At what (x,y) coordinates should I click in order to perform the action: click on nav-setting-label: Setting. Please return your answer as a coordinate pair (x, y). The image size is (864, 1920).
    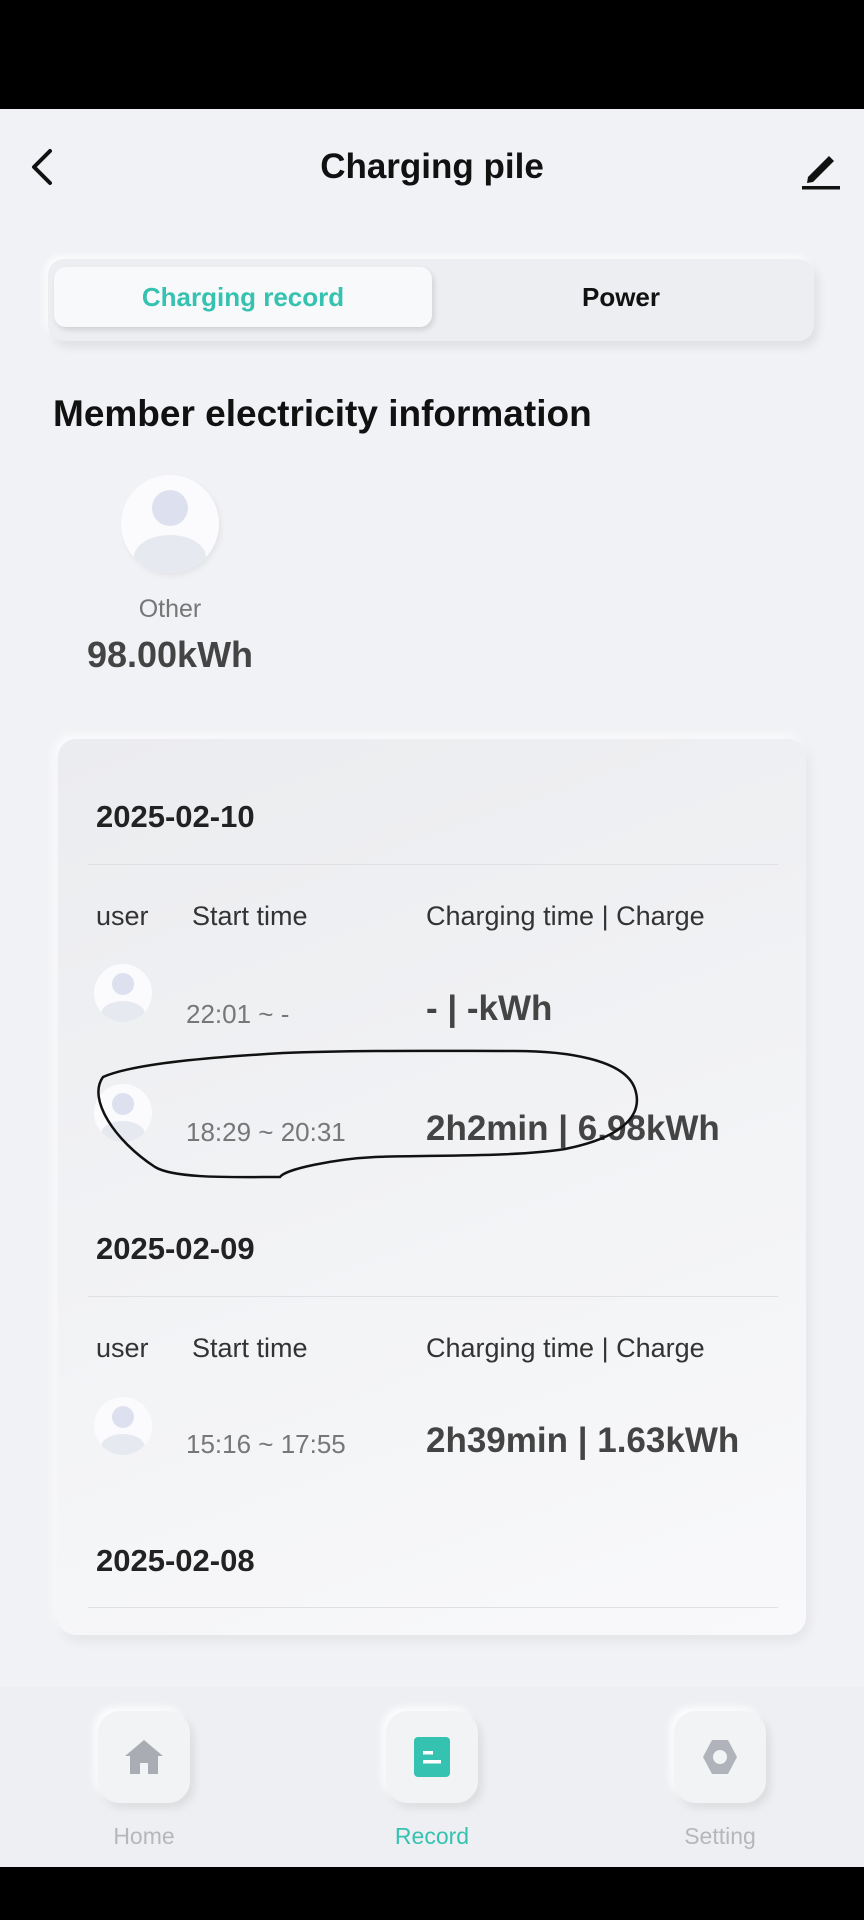
    Looking at the image, I should click on (720, 1836).